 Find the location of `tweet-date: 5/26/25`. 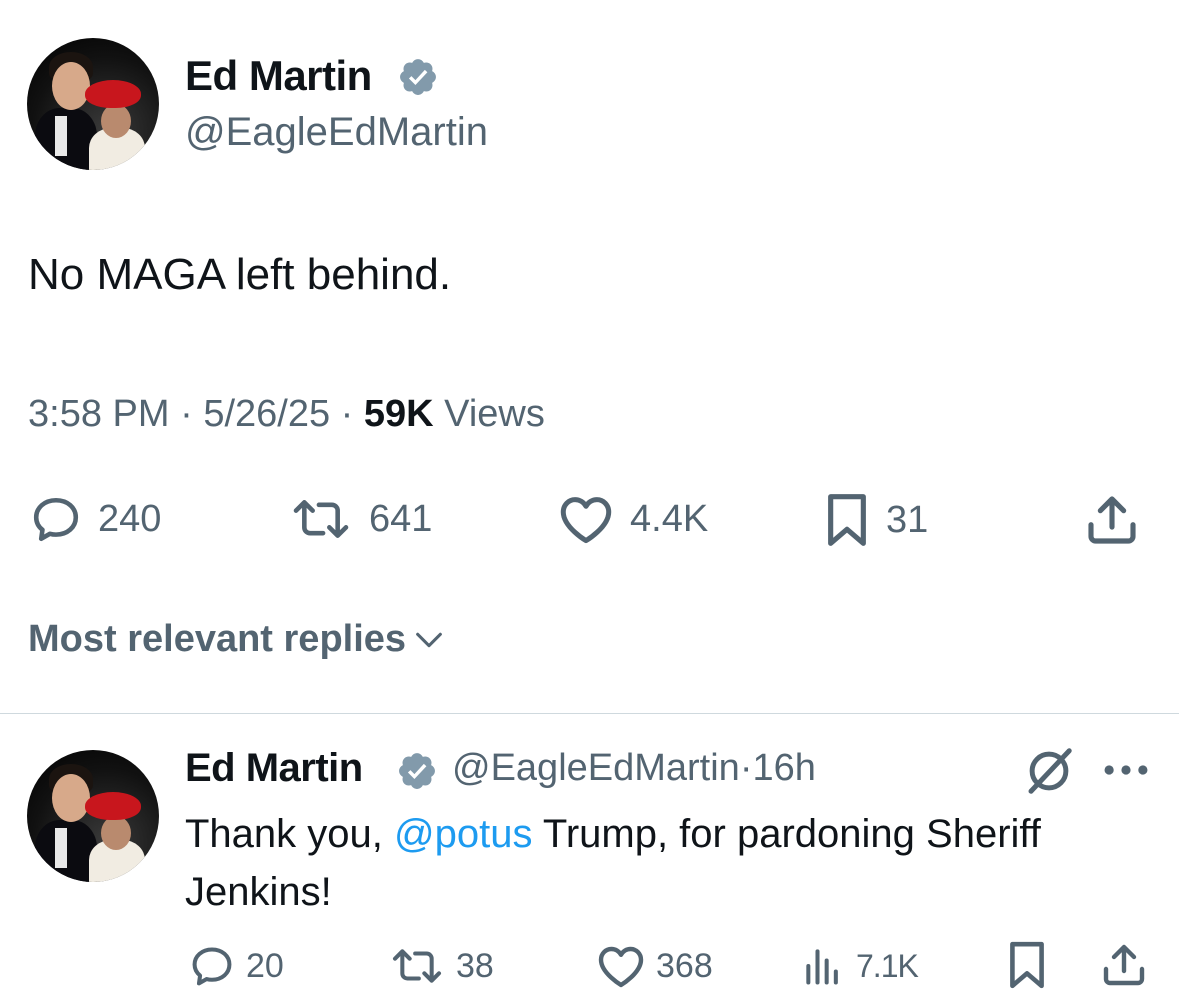

tweet-date: 5/26/25 is located at coordinates (266, 414).